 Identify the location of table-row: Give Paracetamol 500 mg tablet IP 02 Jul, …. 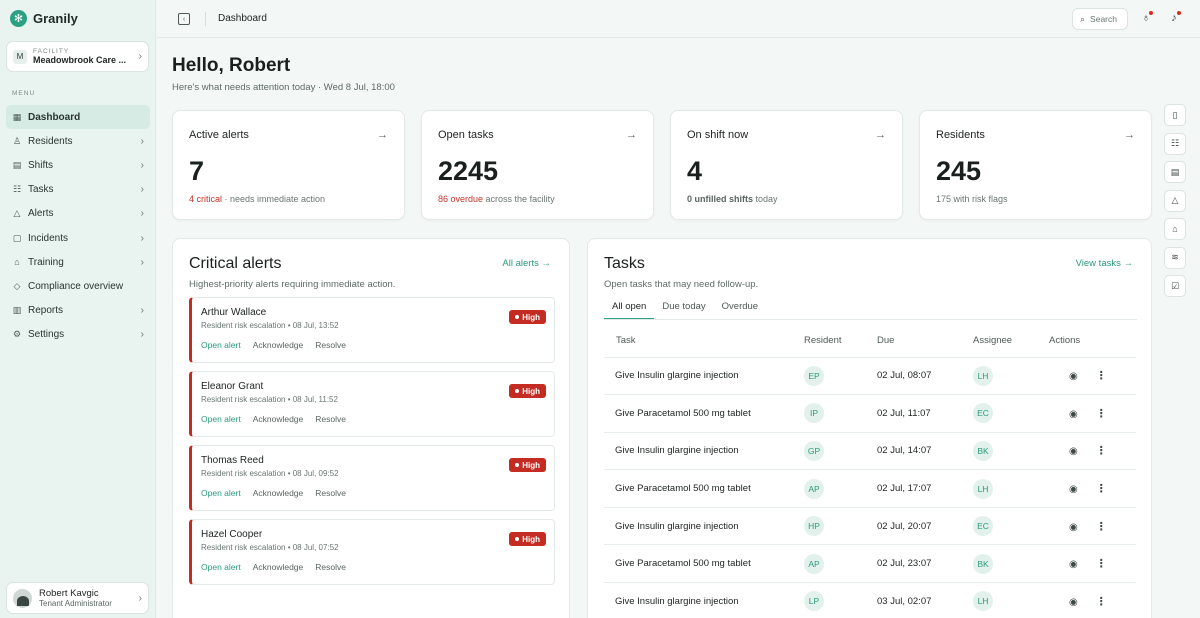
(870, 413).